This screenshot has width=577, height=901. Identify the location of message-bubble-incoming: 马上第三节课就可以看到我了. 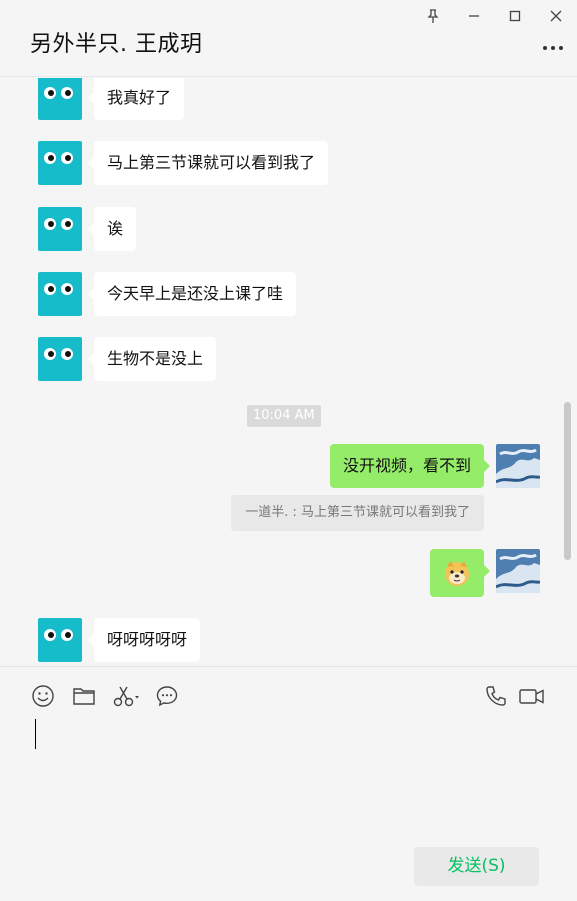
(208, 163).